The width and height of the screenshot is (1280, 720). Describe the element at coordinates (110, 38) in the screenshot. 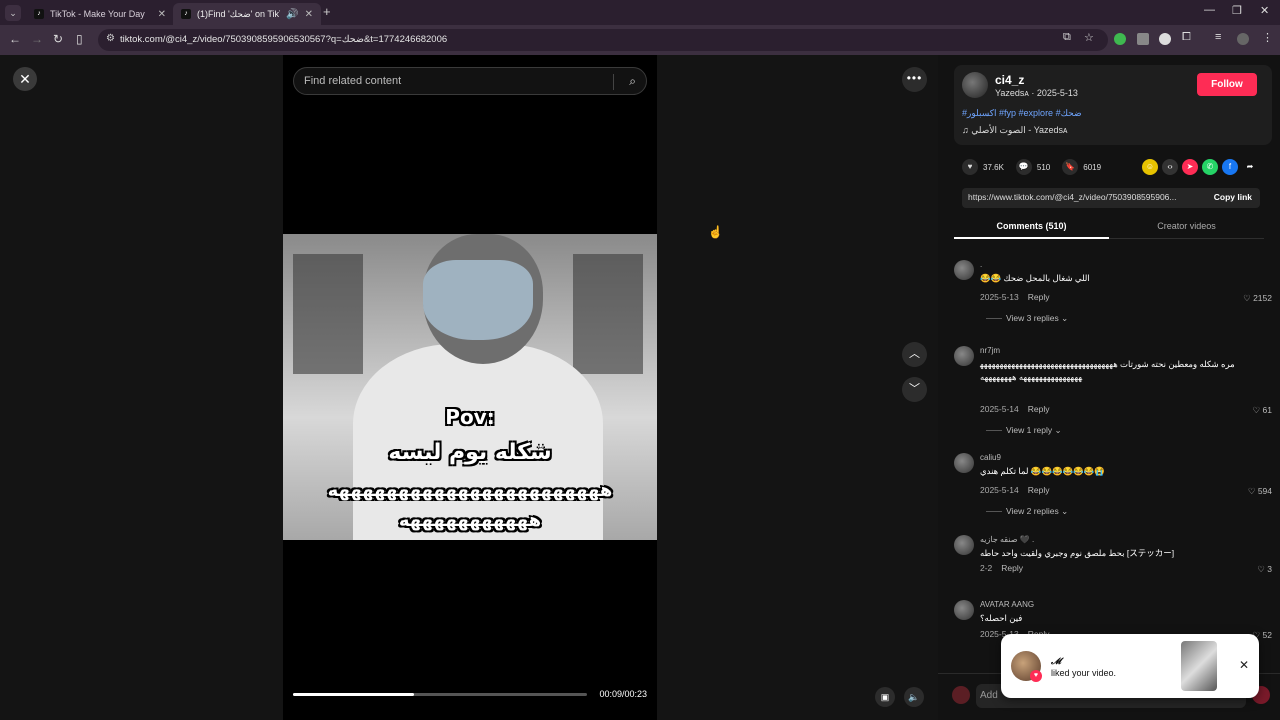

I see `site-info-icon: ⚙` at that location.